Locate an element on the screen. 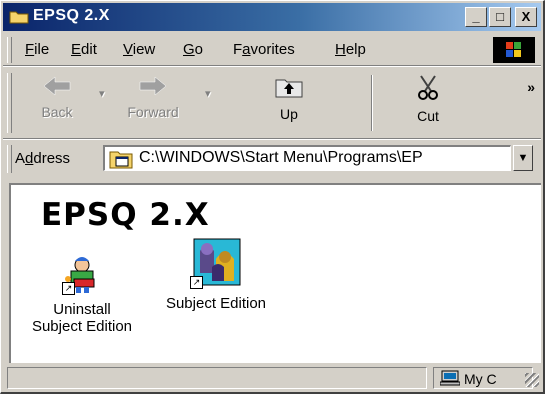  menu-view: View is located at coordinates (139, 49).